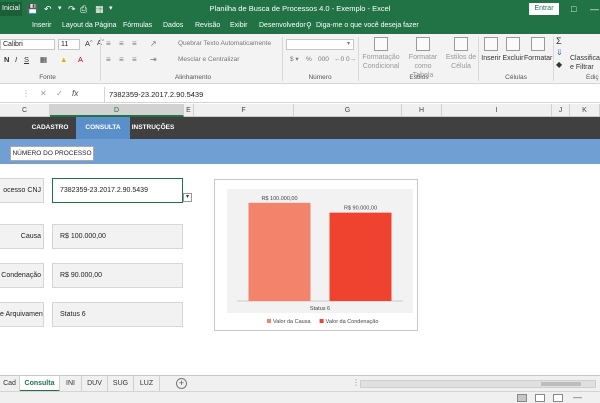  Describe the element at coordinates (592, 77) in the screenshot. I see `group-editing-label: Ediç` at that location.